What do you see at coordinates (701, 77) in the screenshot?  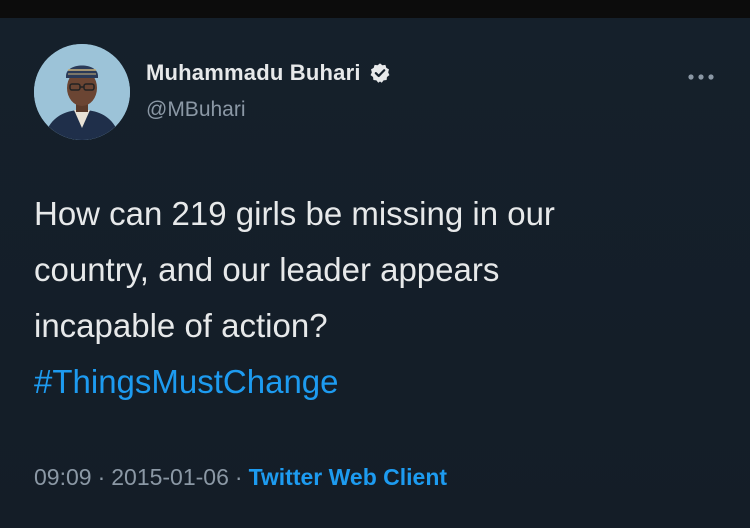 I see `more-options-icon` at bounding box center [701, 77].